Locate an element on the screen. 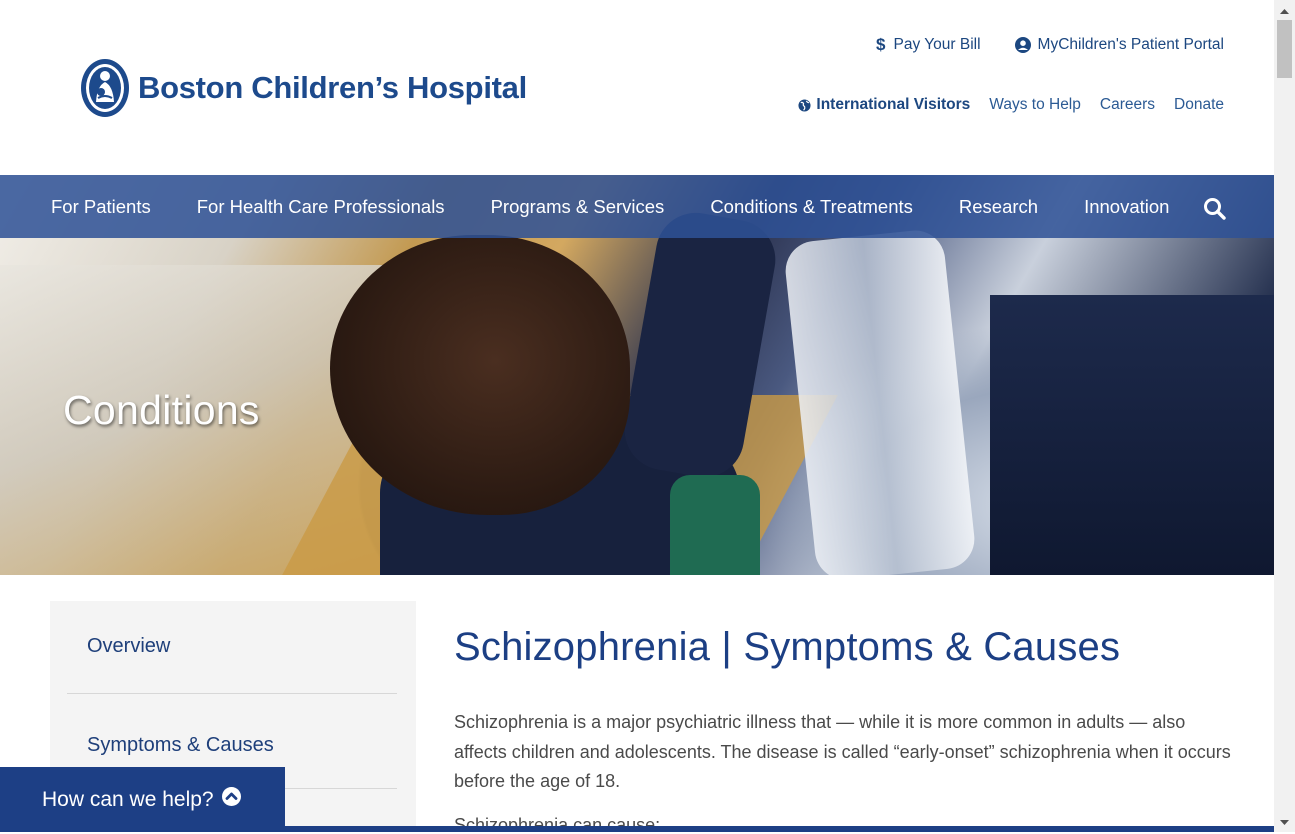 Image resolution: width=1295 pixels, height=834 pixels. brand-name: Boston Children’s Hospital is located at coordinates (332, 87).